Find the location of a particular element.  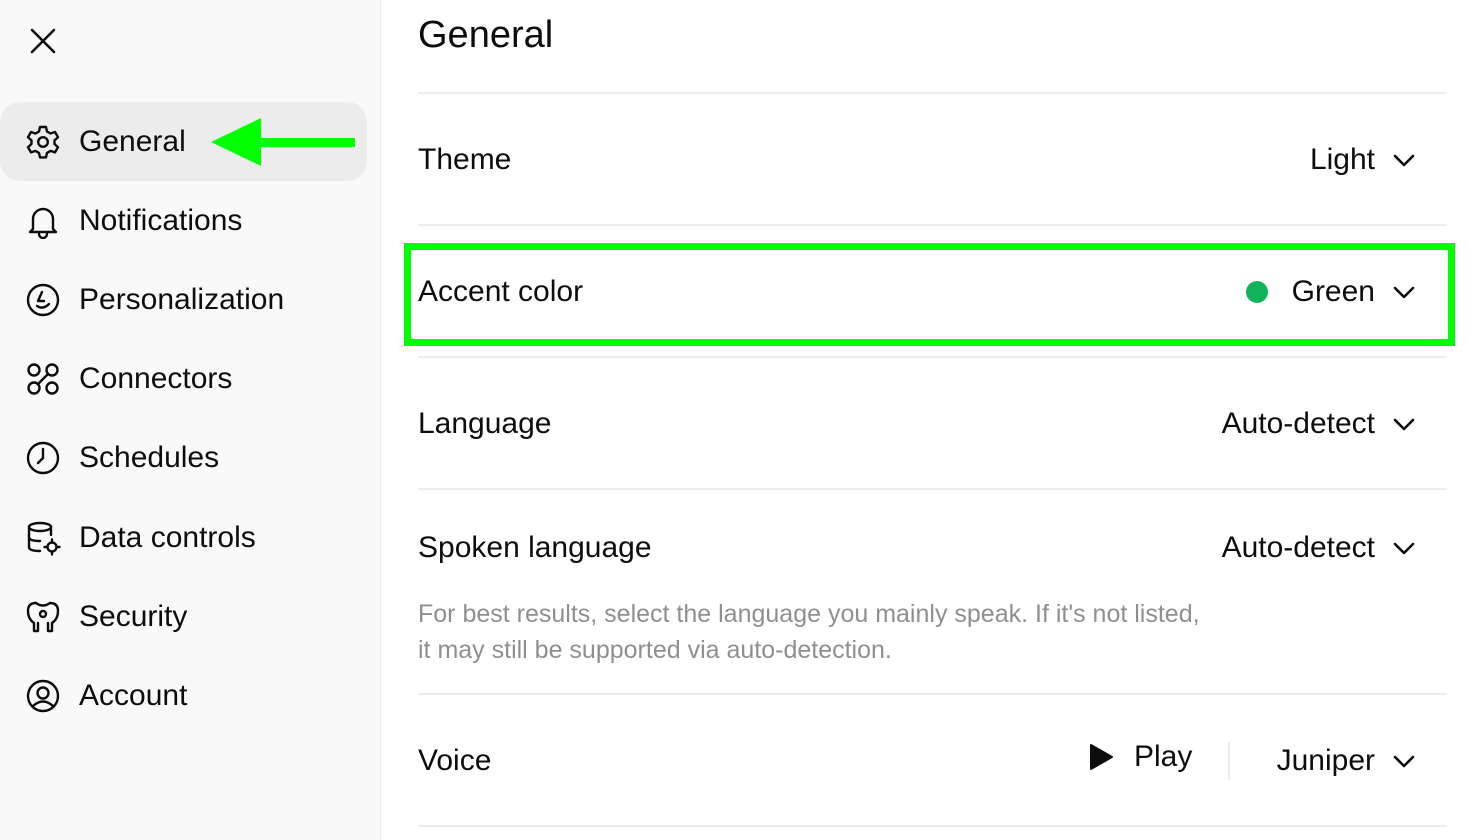

sidebar-item-security: Security is located at coordinates (183, 616).